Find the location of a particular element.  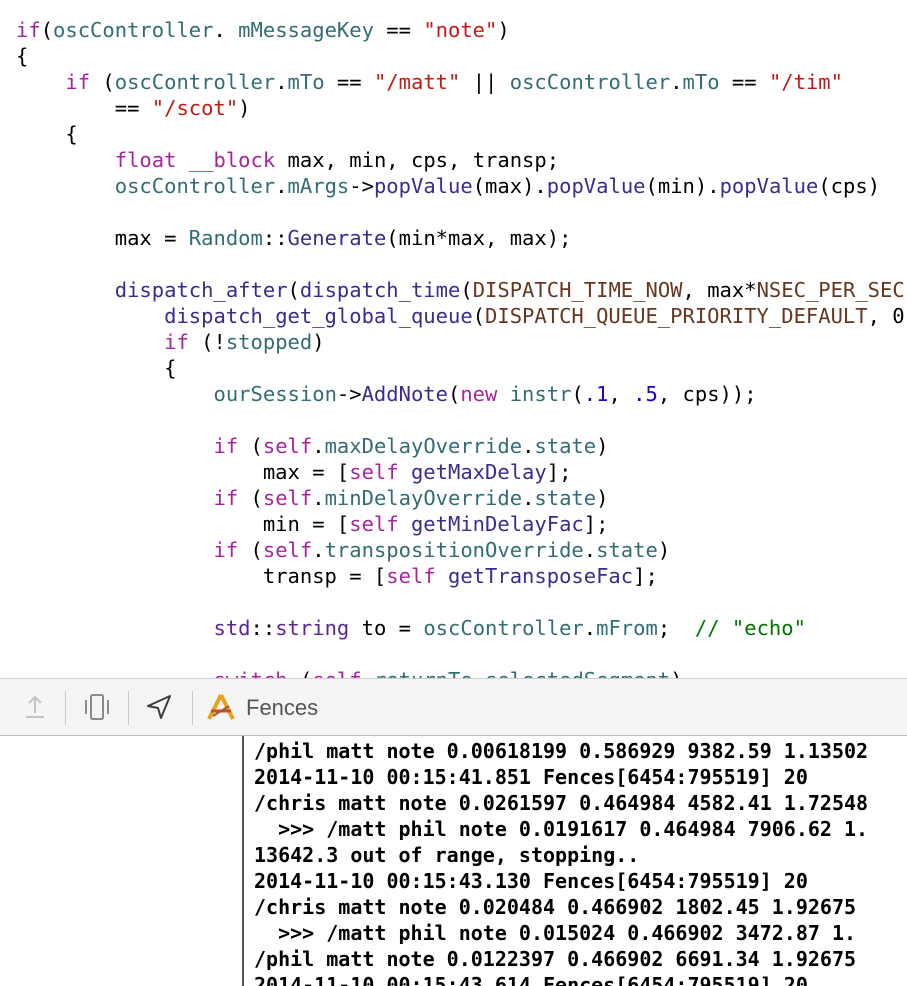

code-token: std is located at coordinates (232, 628).